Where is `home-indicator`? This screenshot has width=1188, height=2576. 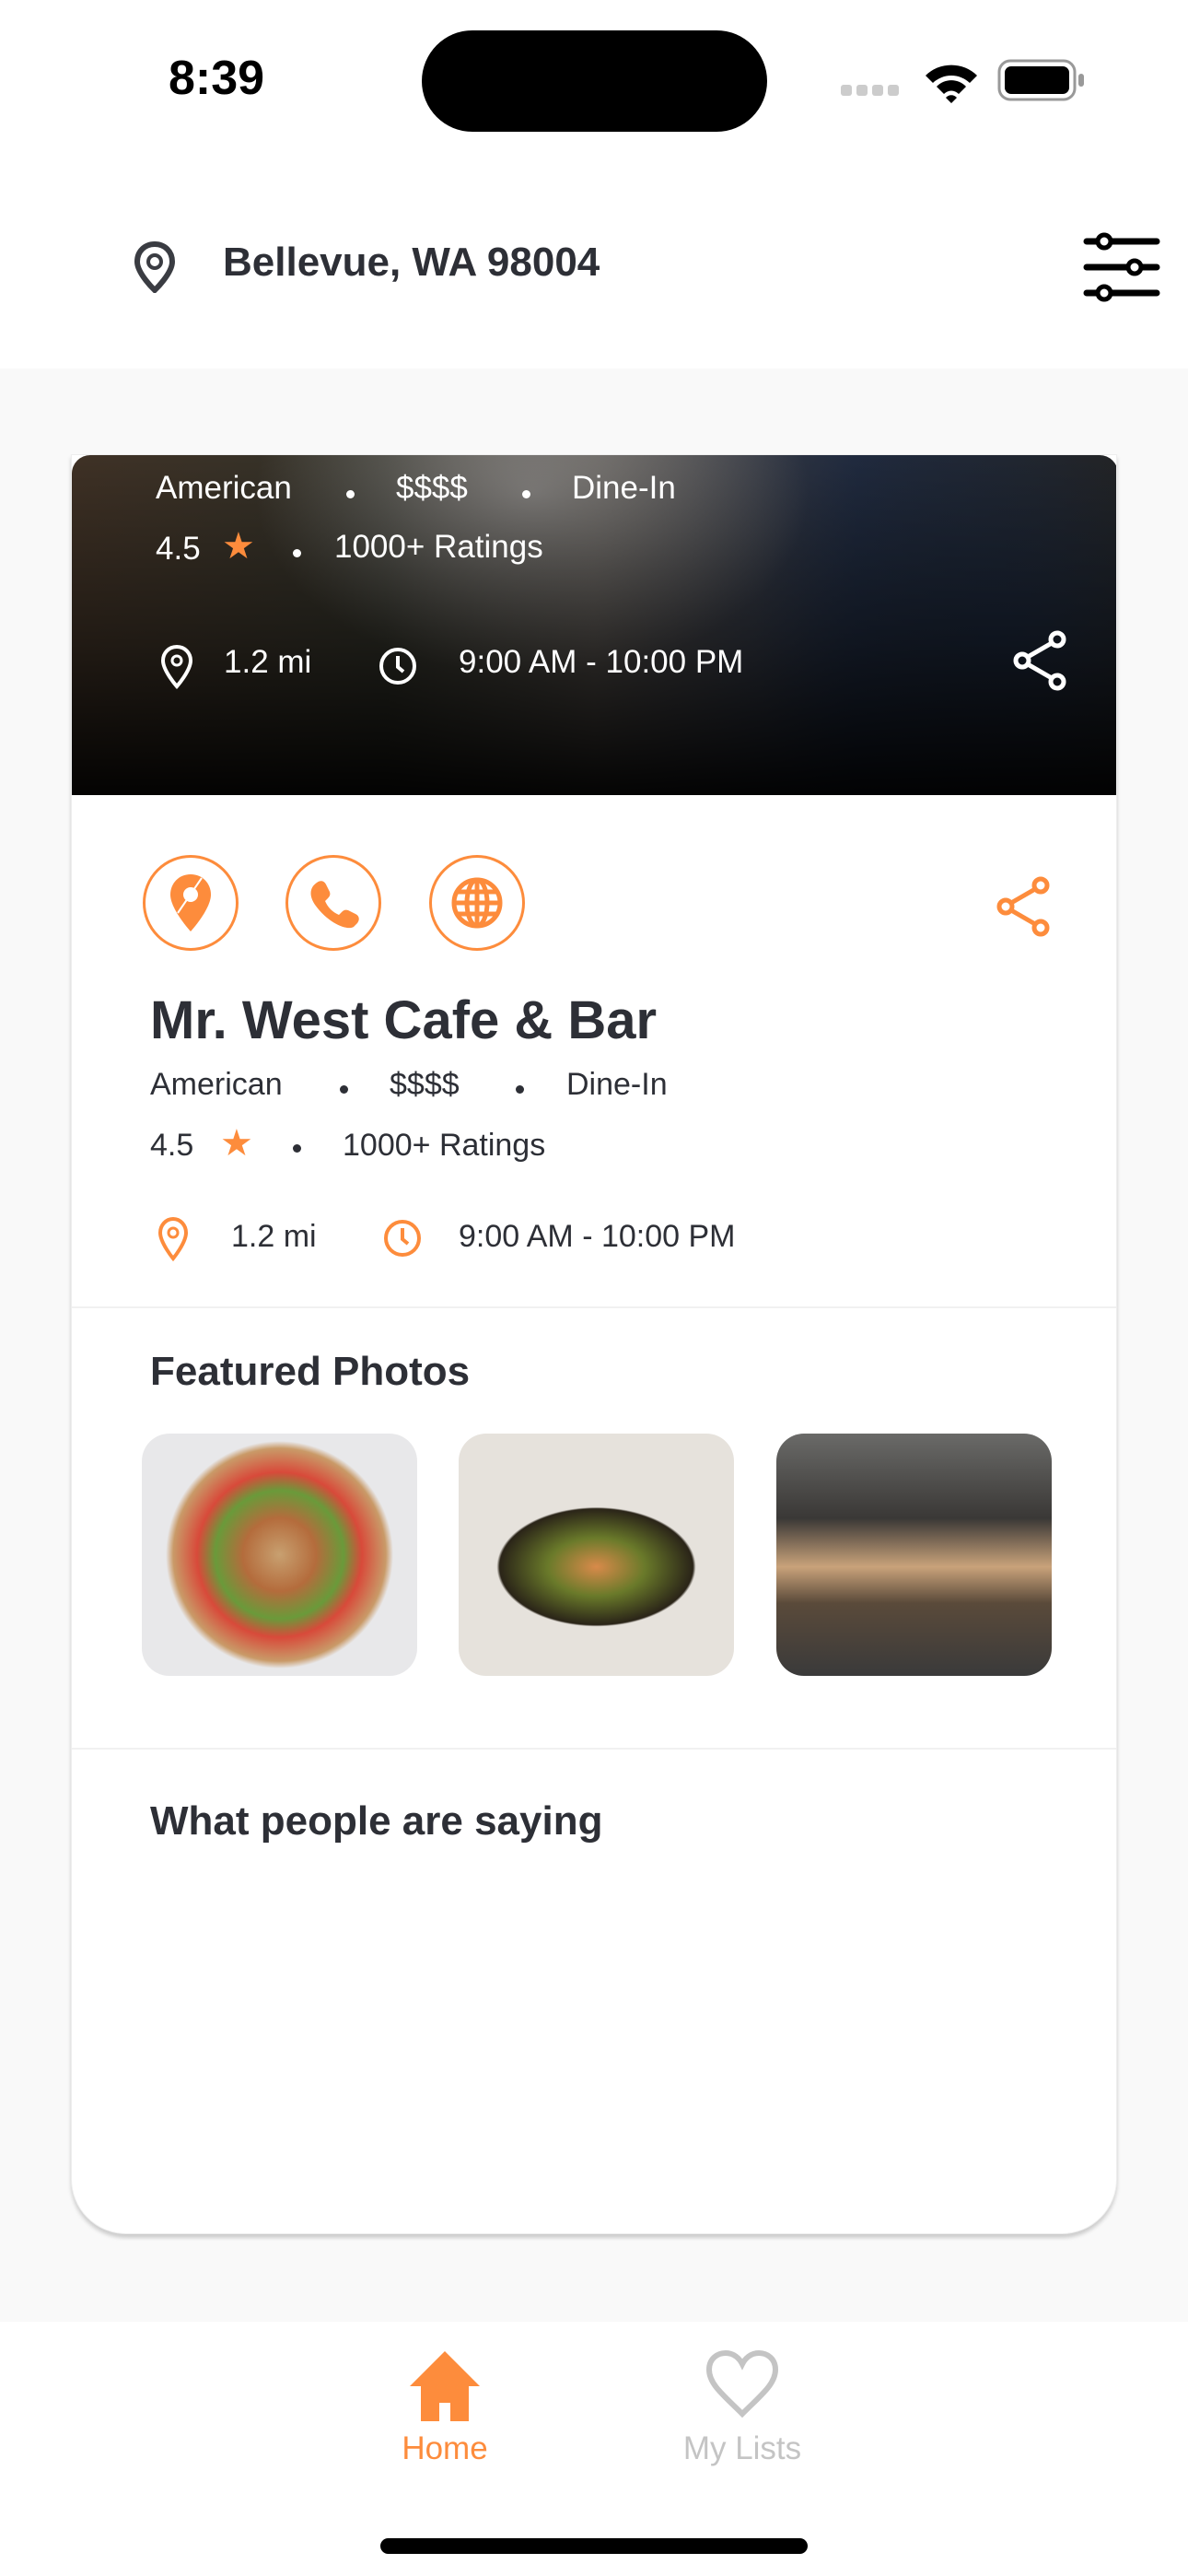 home-indicator is located at coordinates (594, 2546).